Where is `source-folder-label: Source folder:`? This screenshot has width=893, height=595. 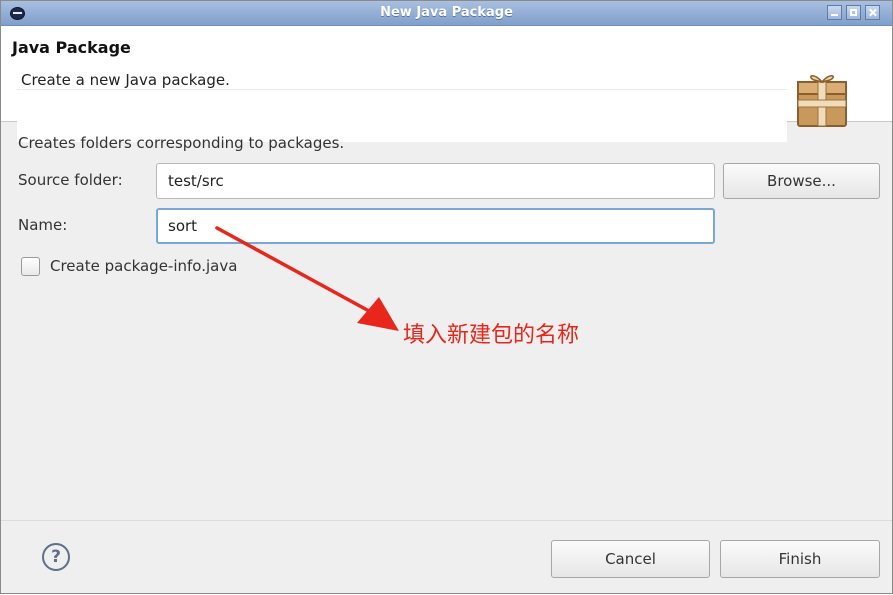
source-folder-label: Source folder: is located at coordinates (70, 180).